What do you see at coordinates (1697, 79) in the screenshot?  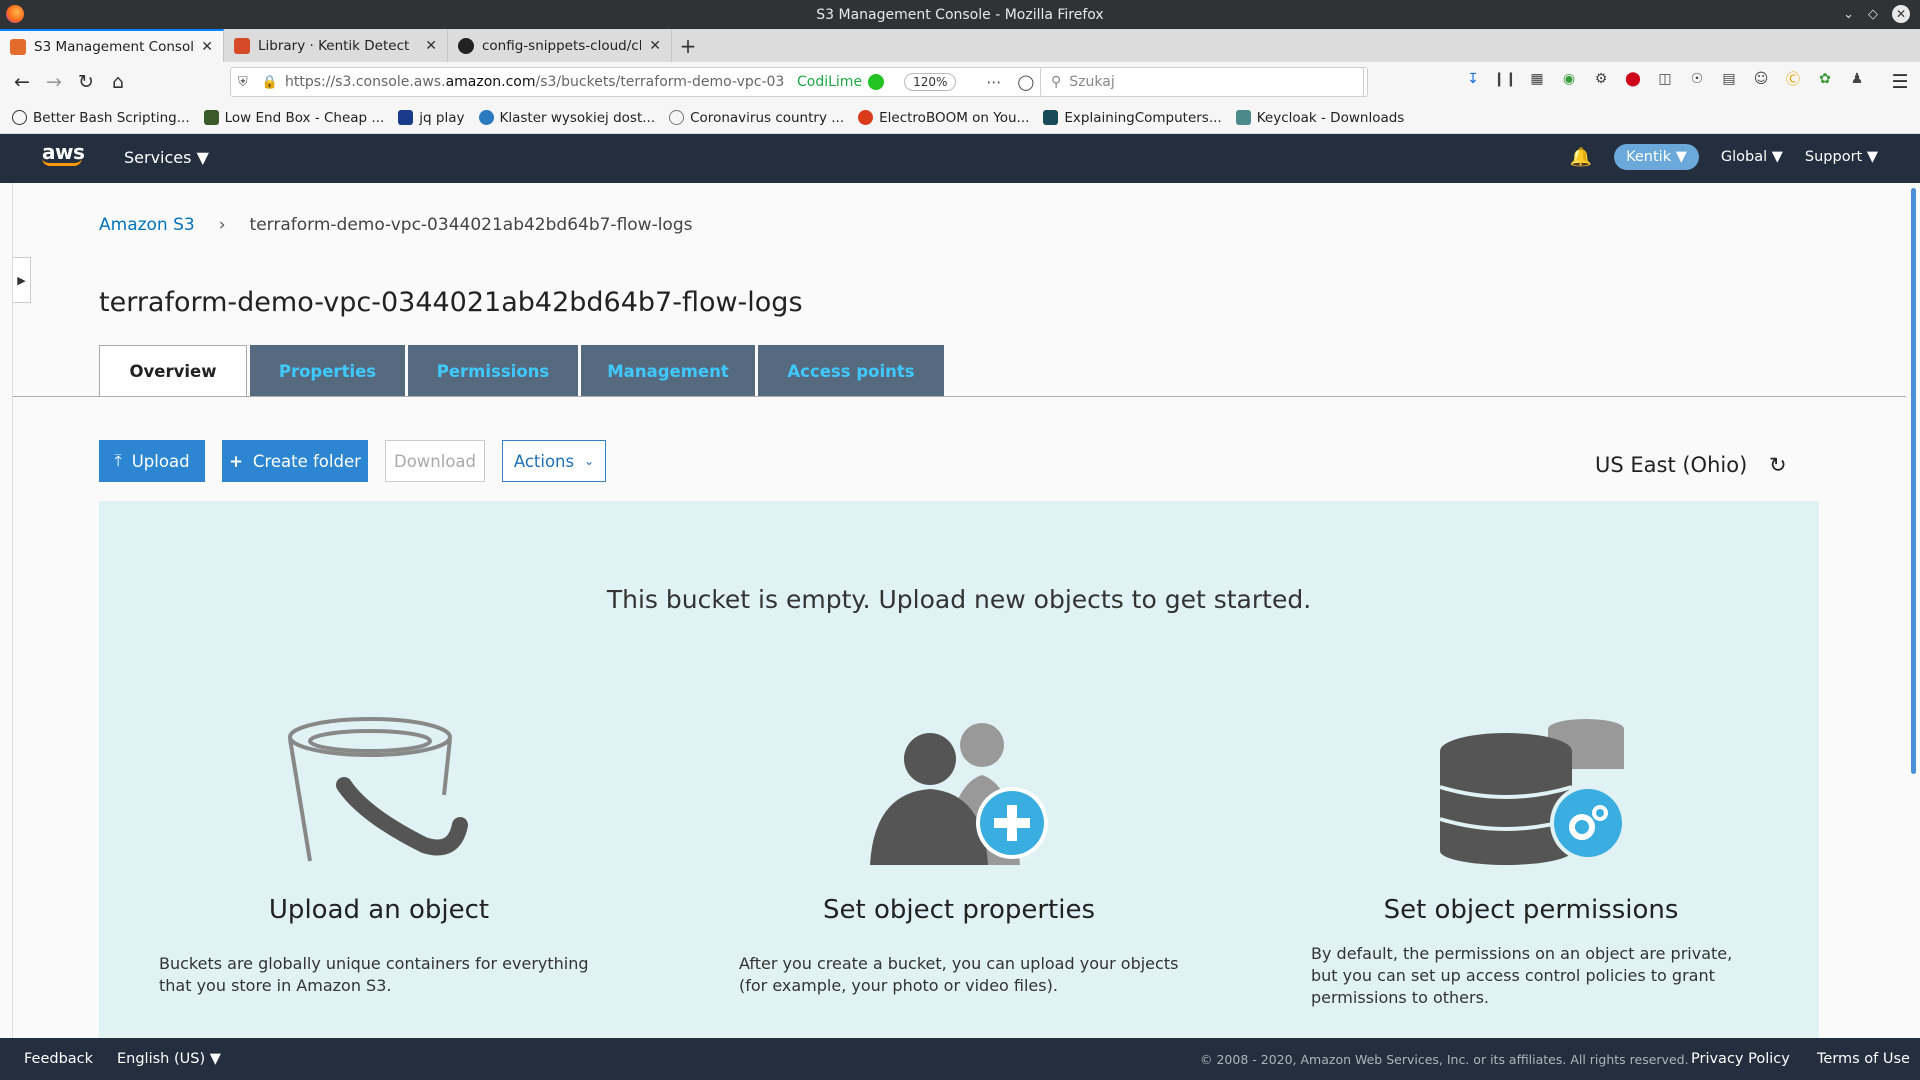 I see `extension-spiral-icon: ☉` at bounding box center [1697, 79].